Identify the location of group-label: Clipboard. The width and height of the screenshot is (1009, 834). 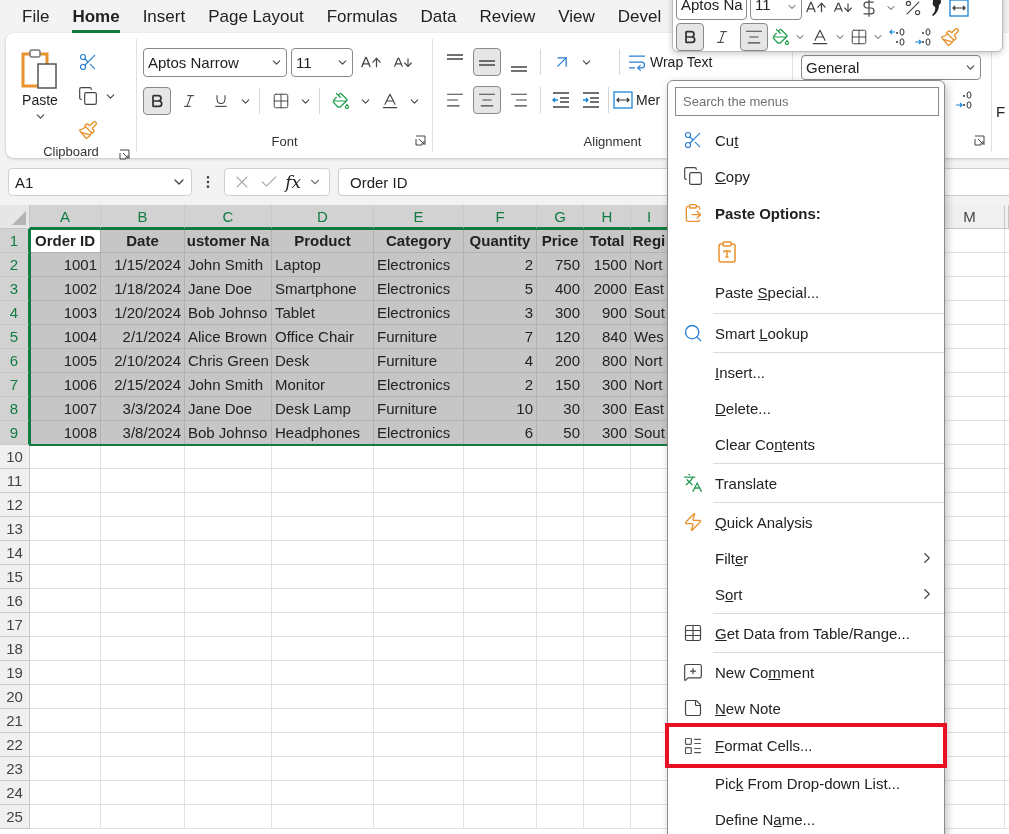
(71, 151).